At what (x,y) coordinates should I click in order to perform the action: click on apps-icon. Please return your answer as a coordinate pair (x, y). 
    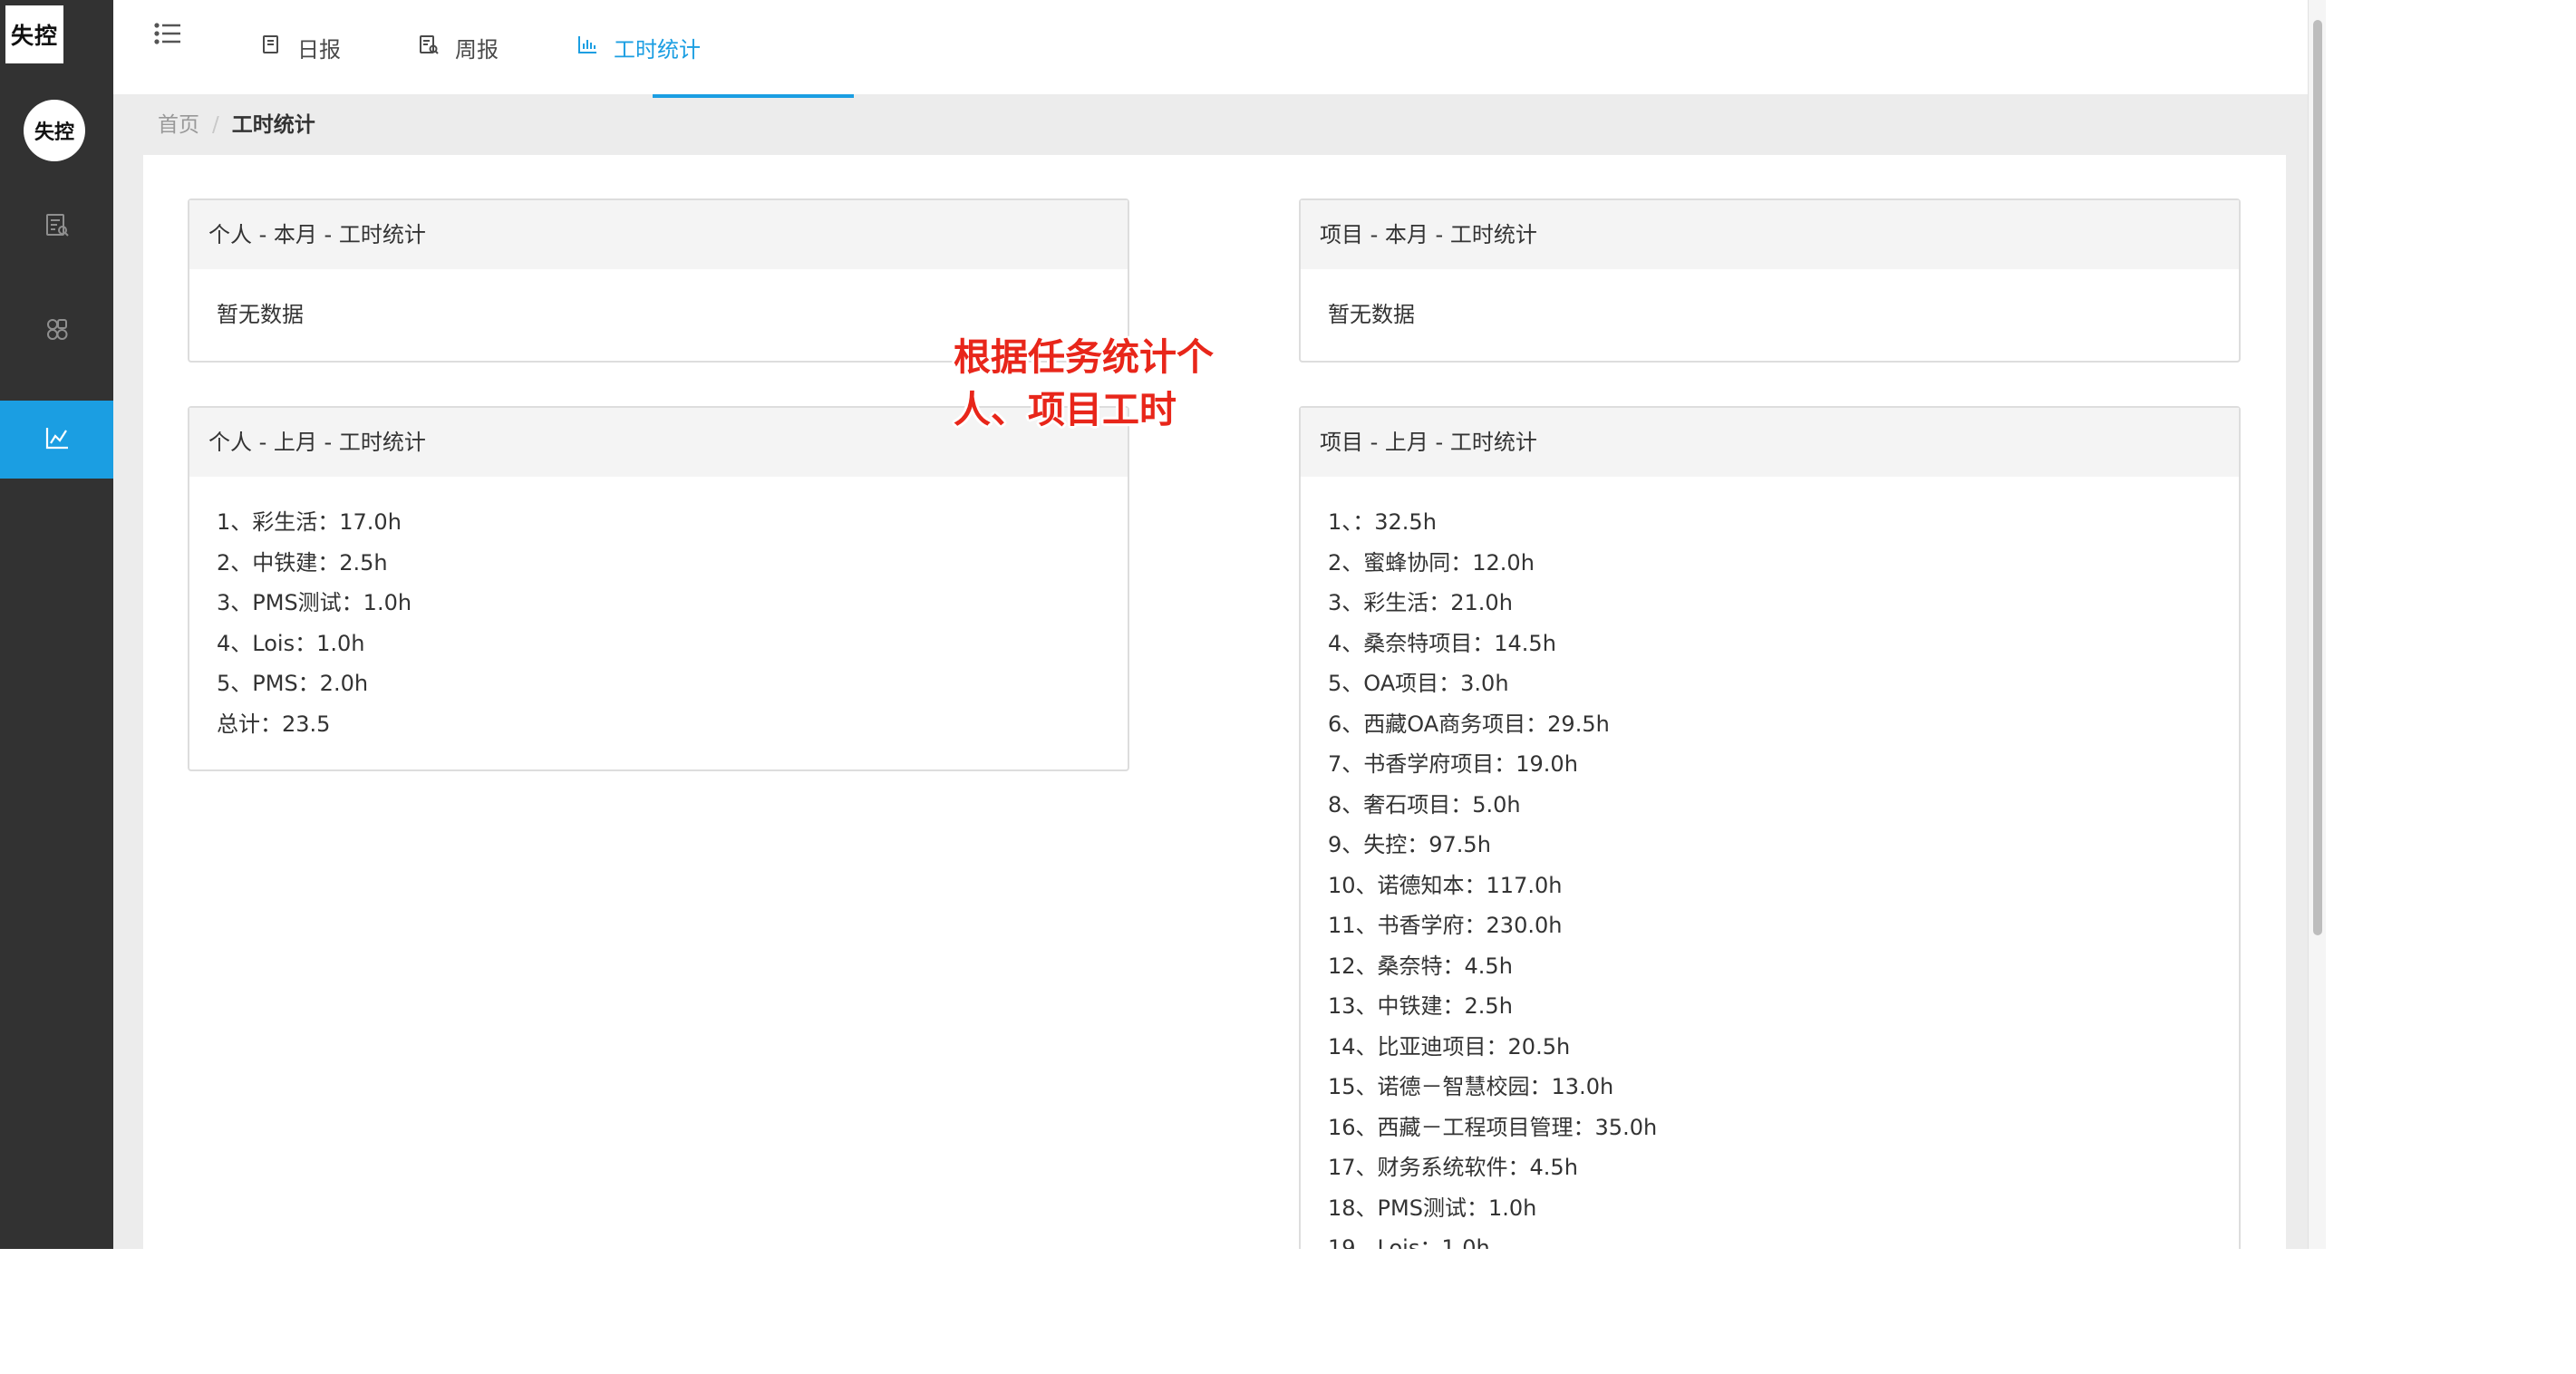
    Looking at the image, I should click on (57, 330).